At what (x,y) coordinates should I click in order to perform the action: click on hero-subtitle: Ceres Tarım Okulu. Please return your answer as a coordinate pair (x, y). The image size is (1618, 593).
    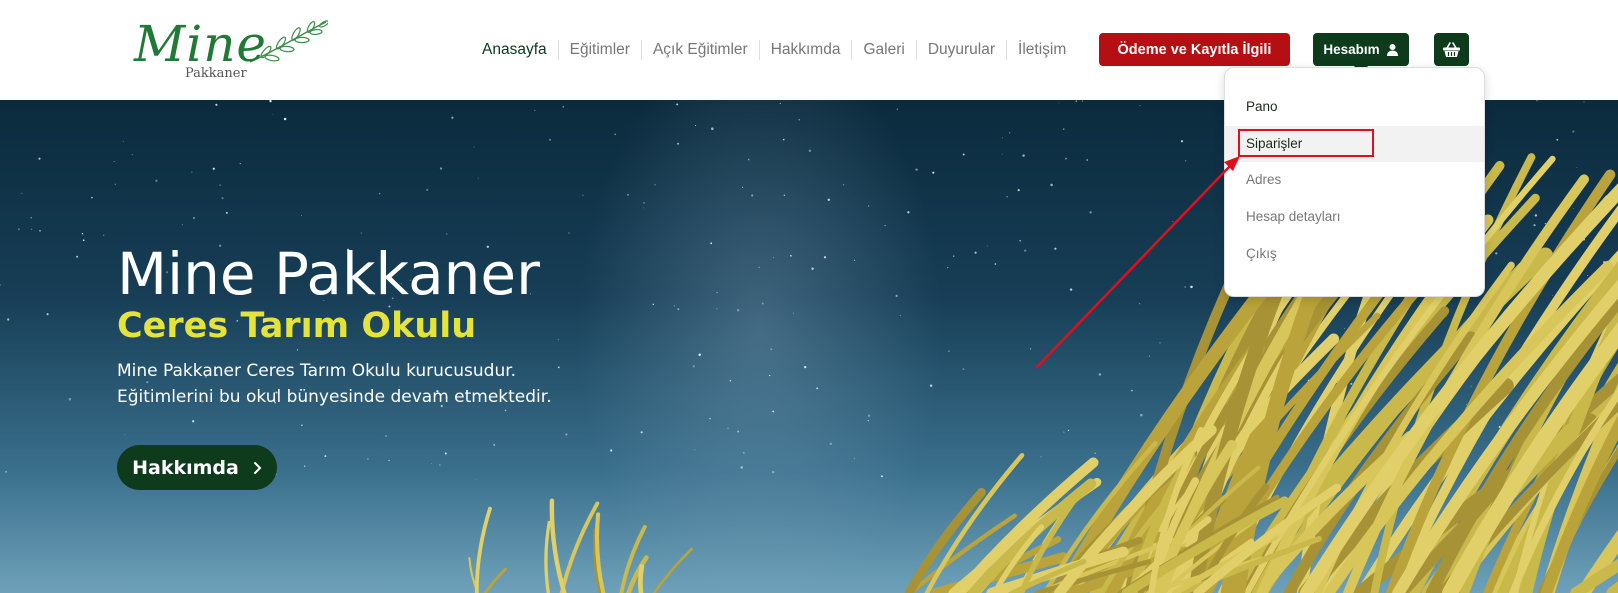
    Looking at the image, I should click on (297, 326).